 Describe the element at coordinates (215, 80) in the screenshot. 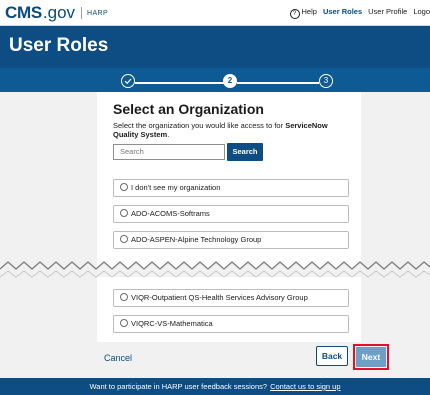

I see `step-indicator: 2 3` at that location.